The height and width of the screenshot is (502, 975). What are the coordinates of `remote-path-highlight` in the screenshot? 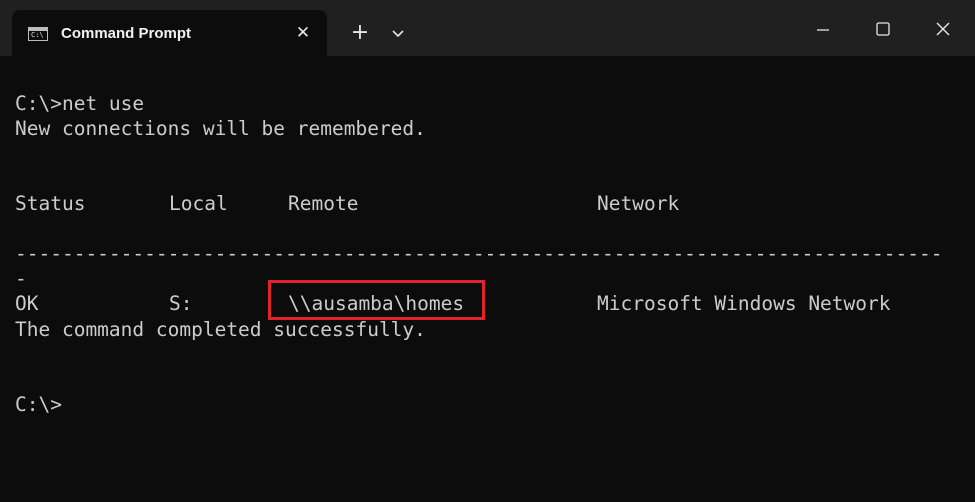 It's located at (376, 300).